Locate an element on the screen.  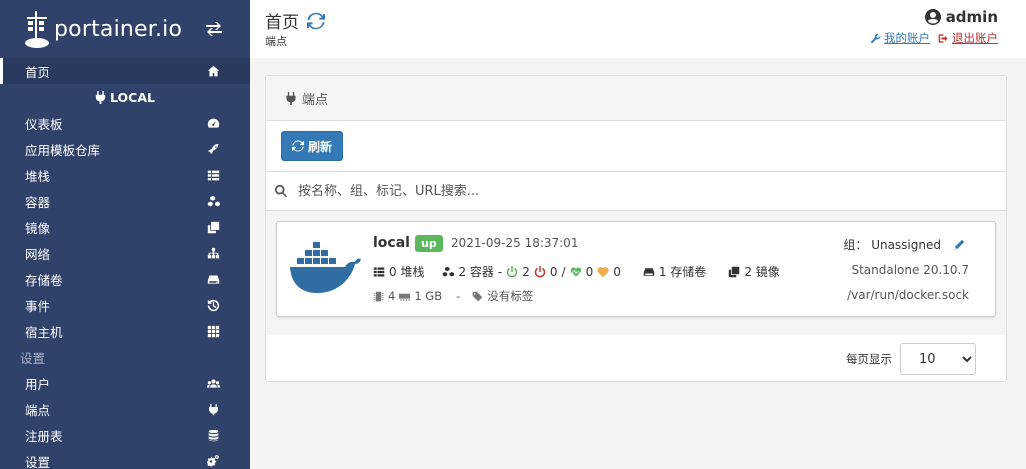
sidebar-item-label: 应用模板仓库 is located at coordinates (63, 150).